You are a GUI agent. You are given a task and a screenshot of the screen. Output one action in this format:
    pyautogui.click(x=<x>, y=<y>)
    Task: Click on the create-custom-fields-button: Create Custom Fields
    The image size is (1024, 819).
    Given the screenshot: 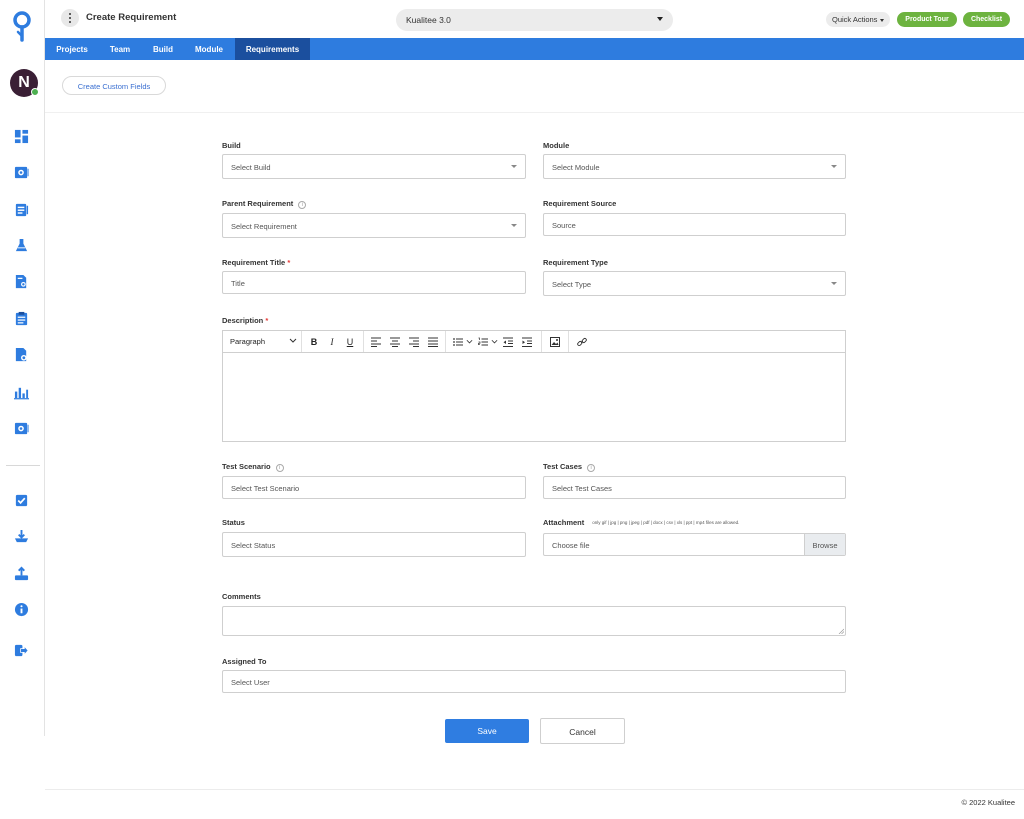 What is the action you would take?
    pyautogui.click(x=114, y=85)
    